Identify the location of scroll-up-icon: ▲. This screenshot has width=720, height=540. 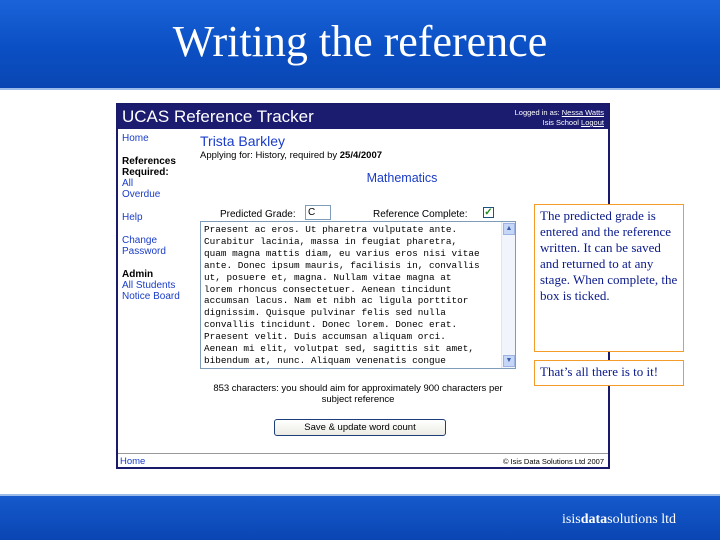
(509, 229).